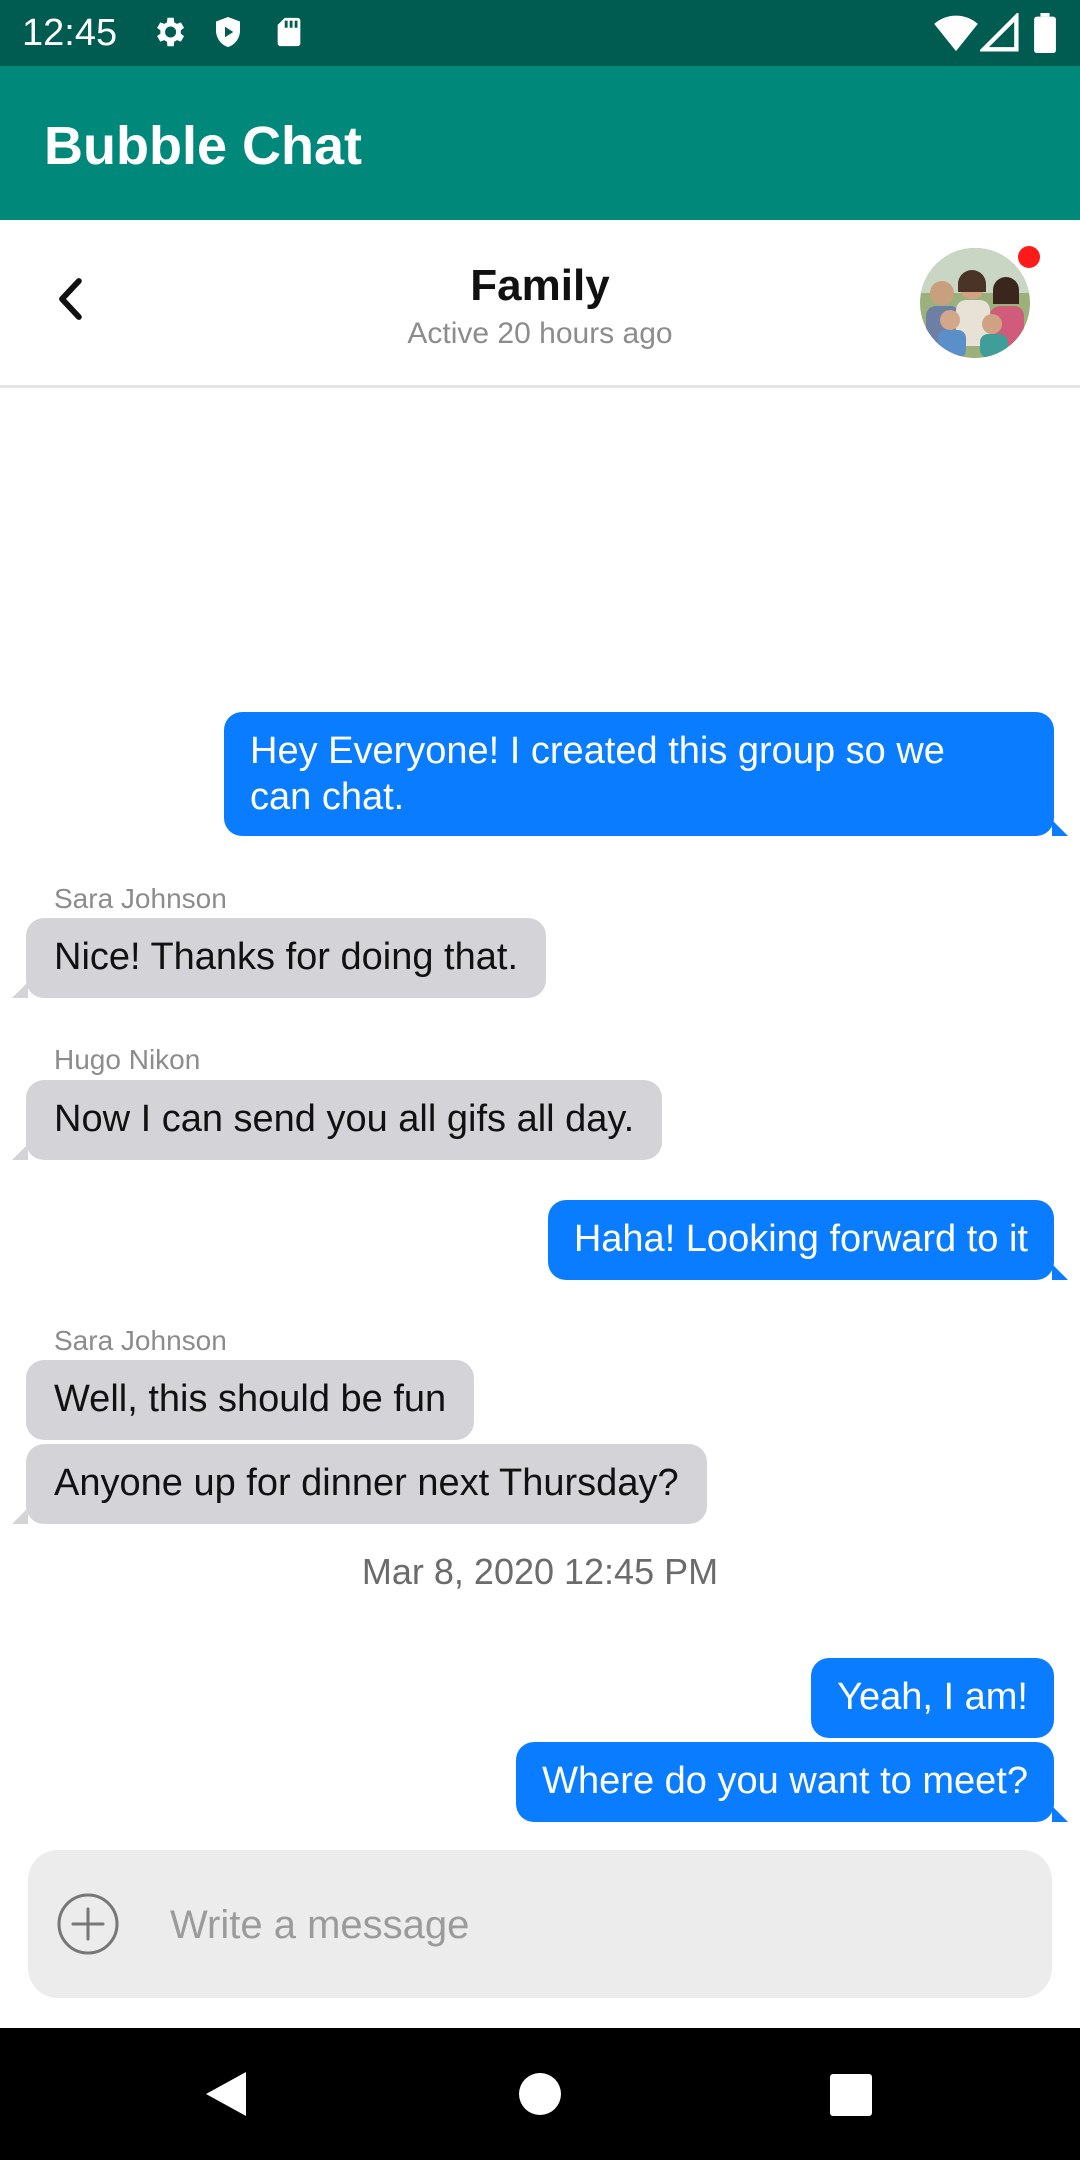  Describe the element at coordinates (289, 34) in the screenshot. I see `sd-card-icon` at that location.